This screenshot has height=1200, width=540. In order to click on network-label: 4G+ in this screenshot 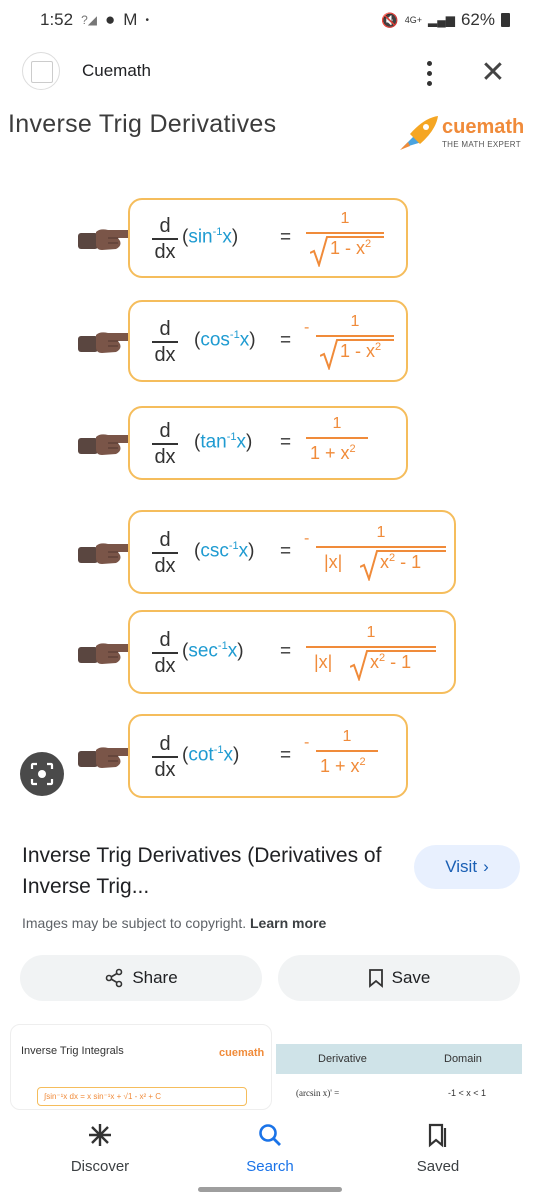, I will do `click(413, 20)`.